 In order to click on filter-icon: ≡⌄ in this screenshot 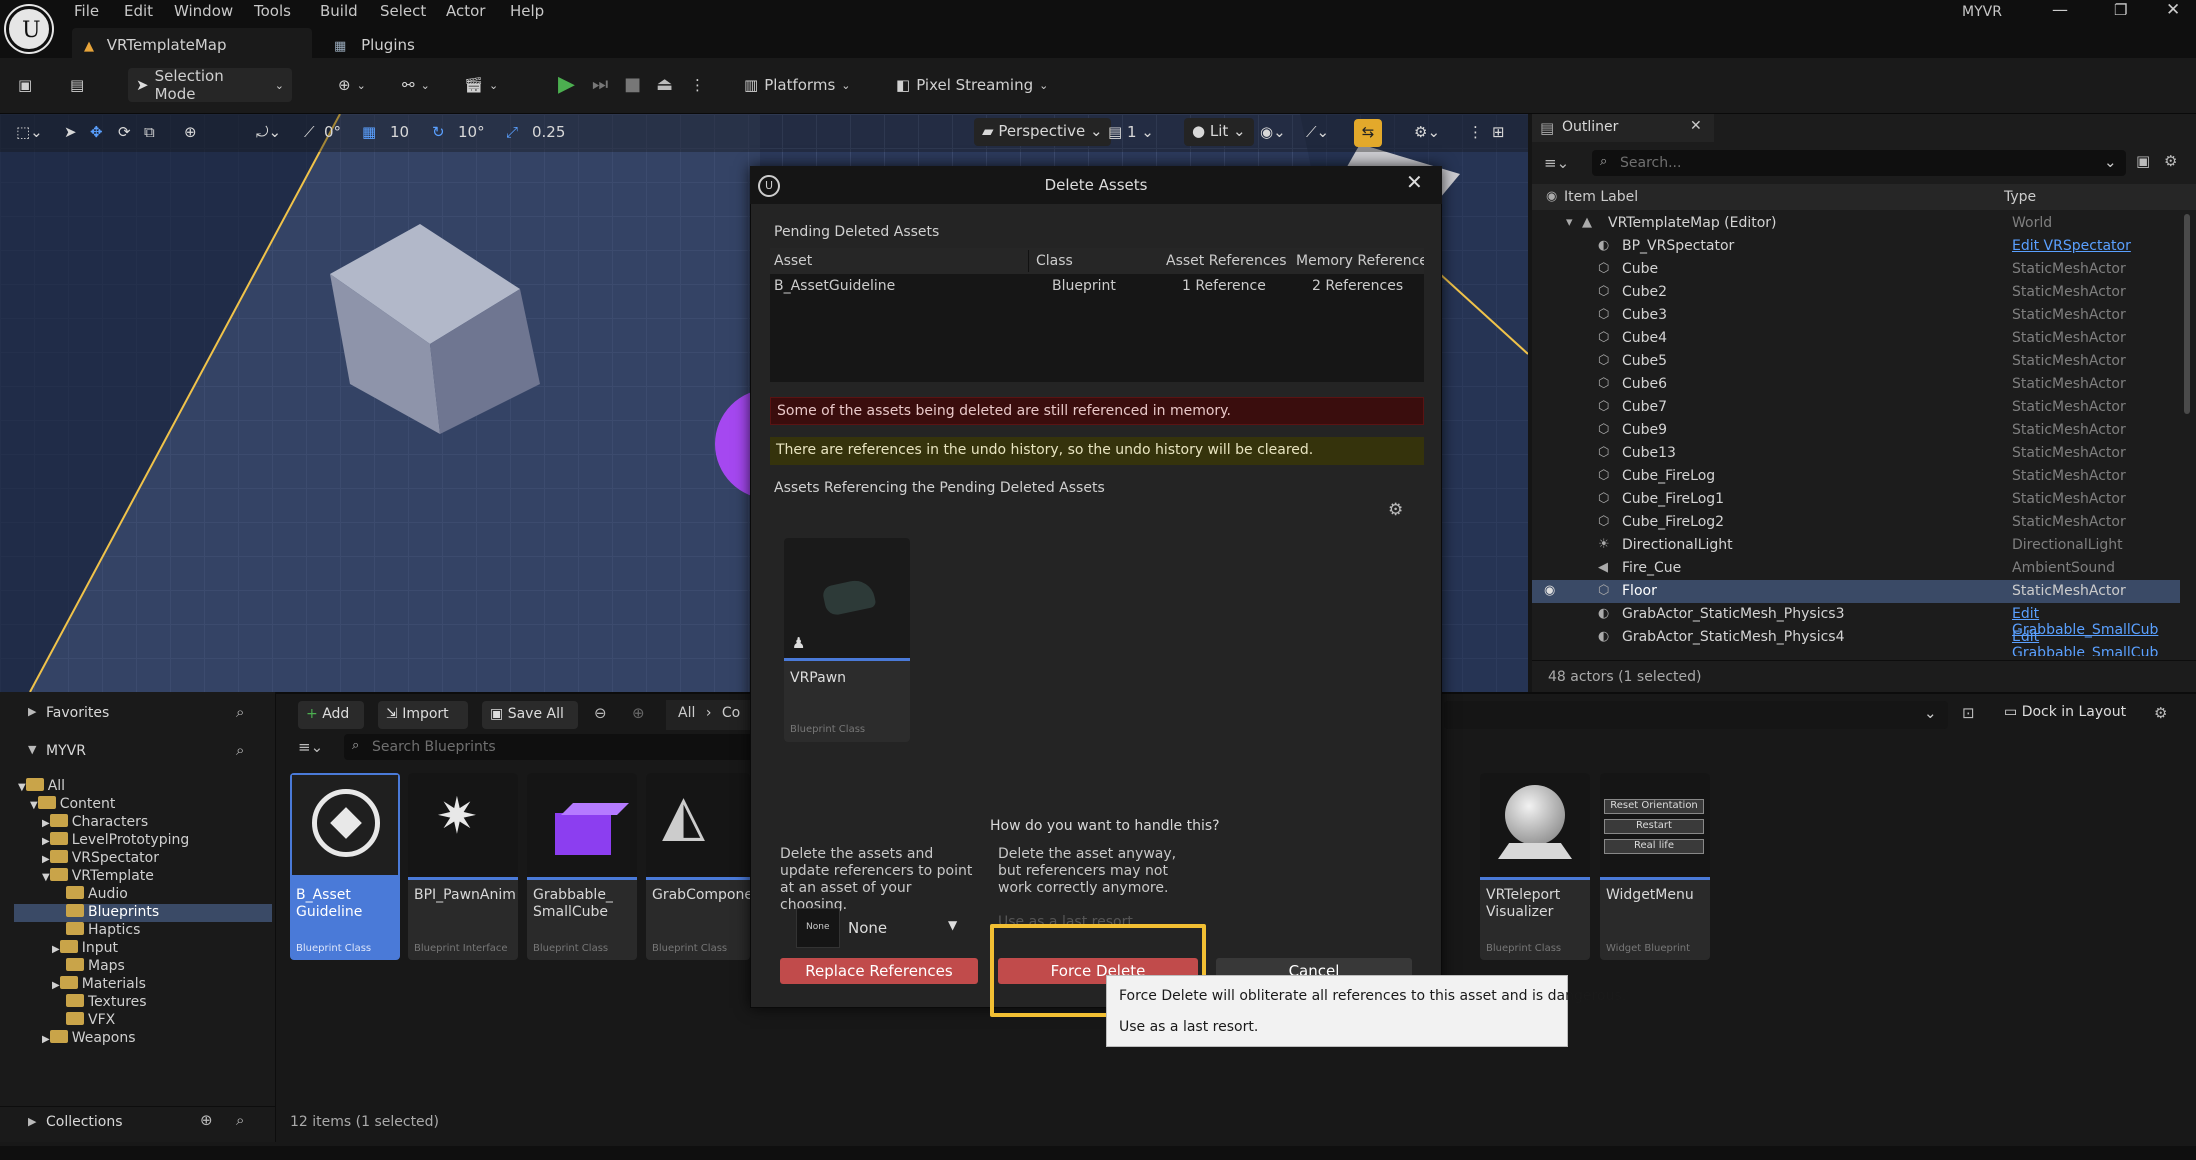, I will do `click(1556, 163)`.